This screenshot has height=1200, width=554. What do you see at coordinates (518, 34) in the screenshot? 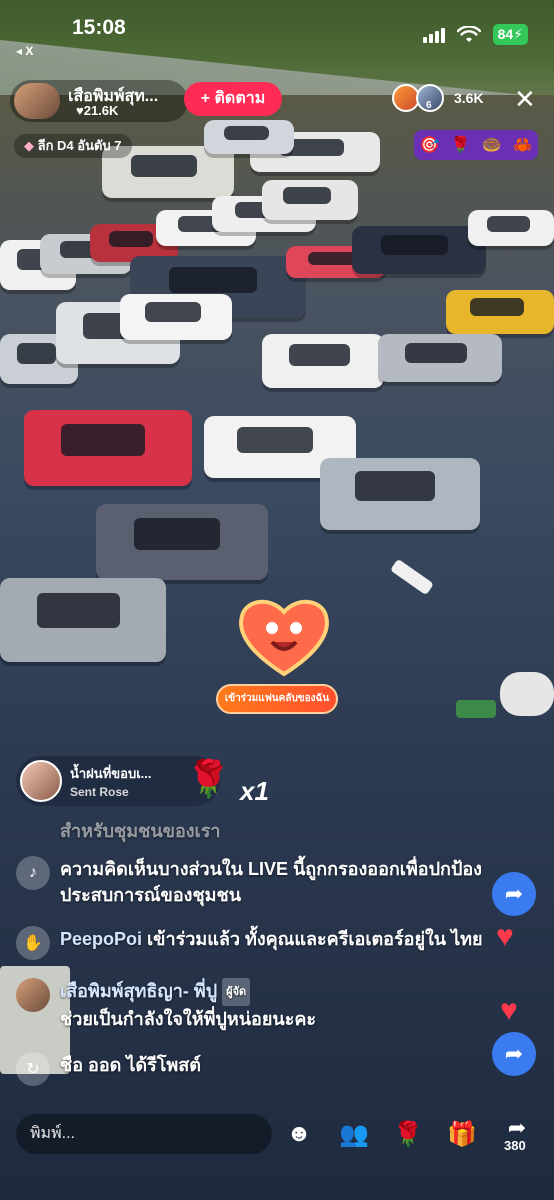
I see `charging-icon: ⚡` at bounding box center [518, 34].